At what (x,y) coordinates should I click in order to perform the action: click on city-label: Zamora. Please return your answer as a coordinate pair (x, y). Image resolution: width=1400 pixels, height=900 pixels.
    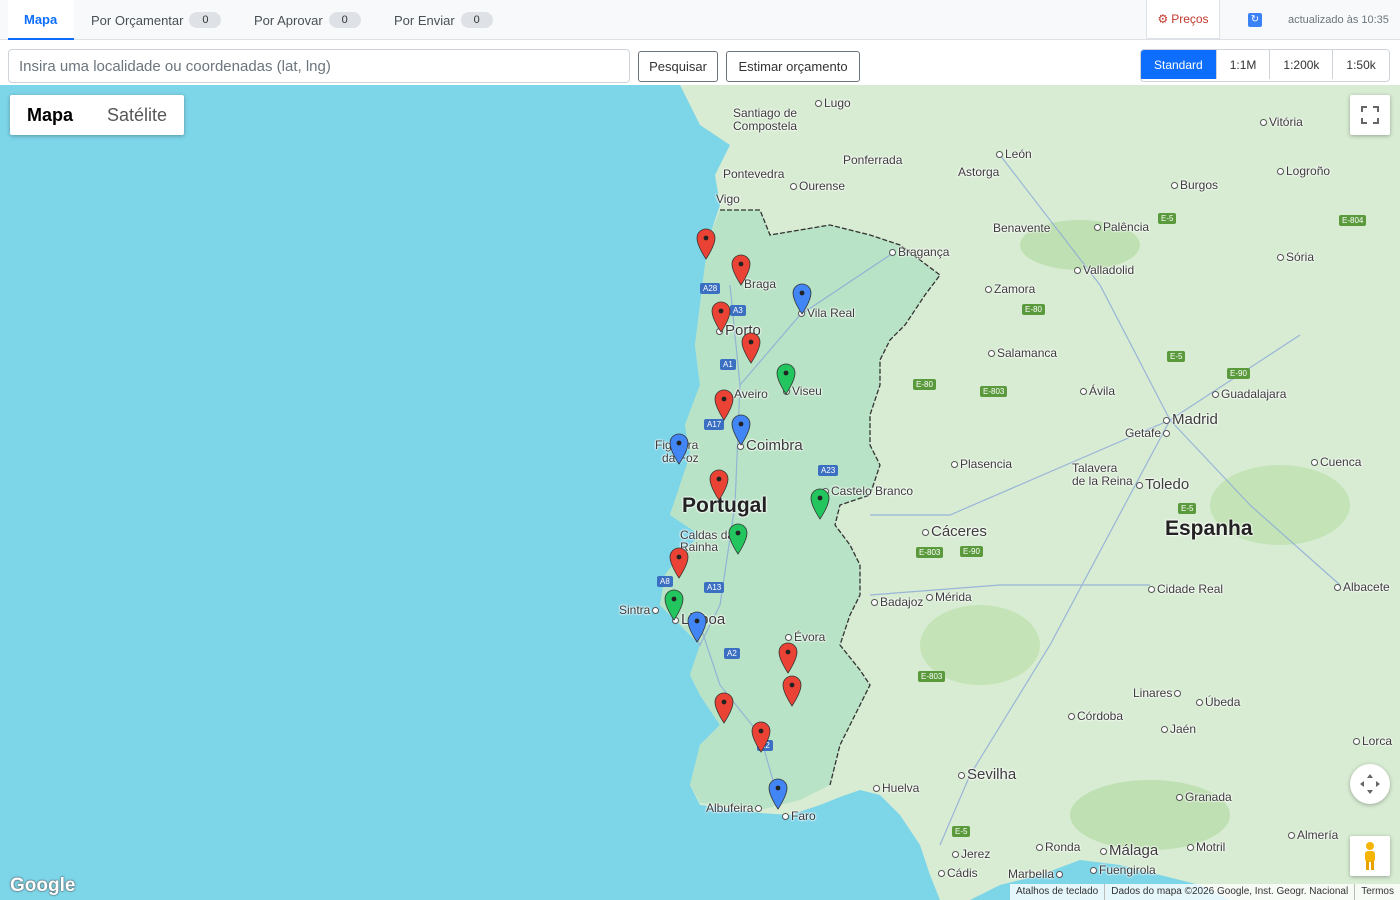
    Looking at the image, I should click on (1010, 289).